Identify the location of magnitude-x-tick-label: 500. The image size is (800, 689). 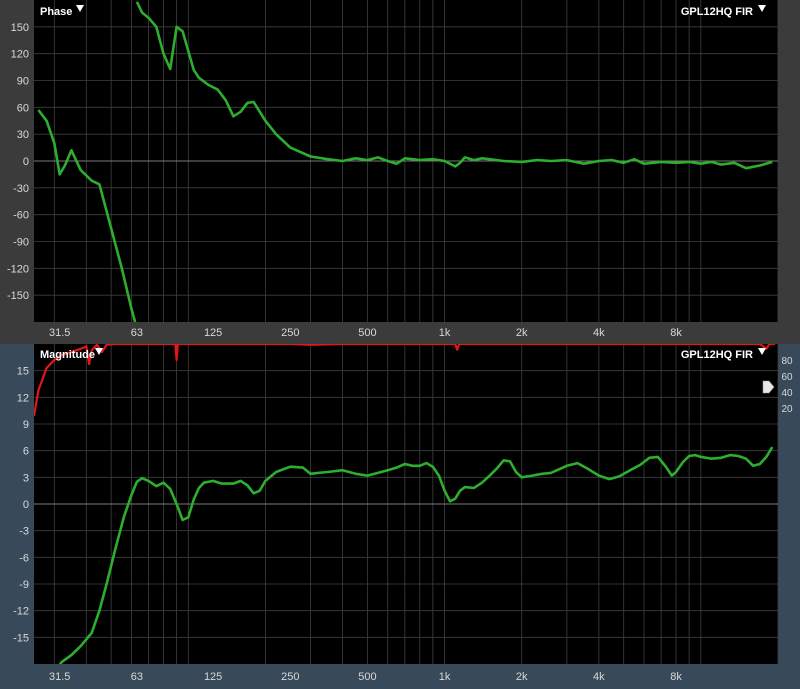
(367, 677).